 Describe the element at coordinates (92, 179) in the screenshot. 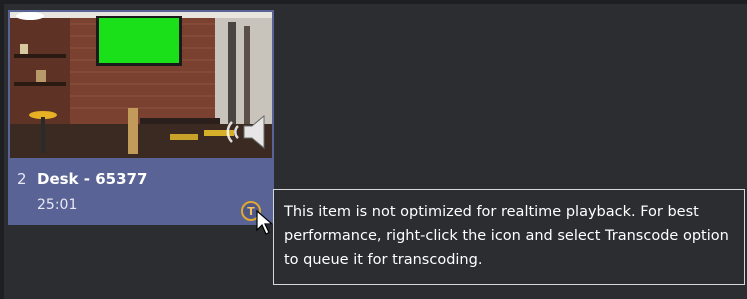

I see `item-title: Desk - 65377` at that location.